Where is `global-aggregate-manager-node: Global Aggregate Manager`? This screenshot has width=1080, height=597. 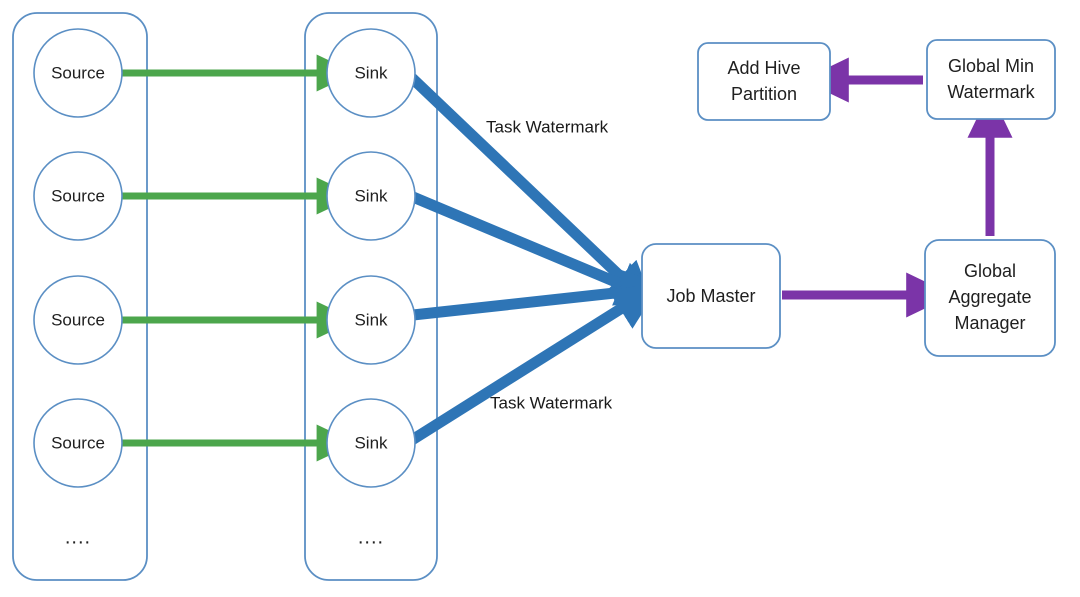
global-aggregate-manager-node: Global Aggregate Manager is located at coordinates (990, 298).